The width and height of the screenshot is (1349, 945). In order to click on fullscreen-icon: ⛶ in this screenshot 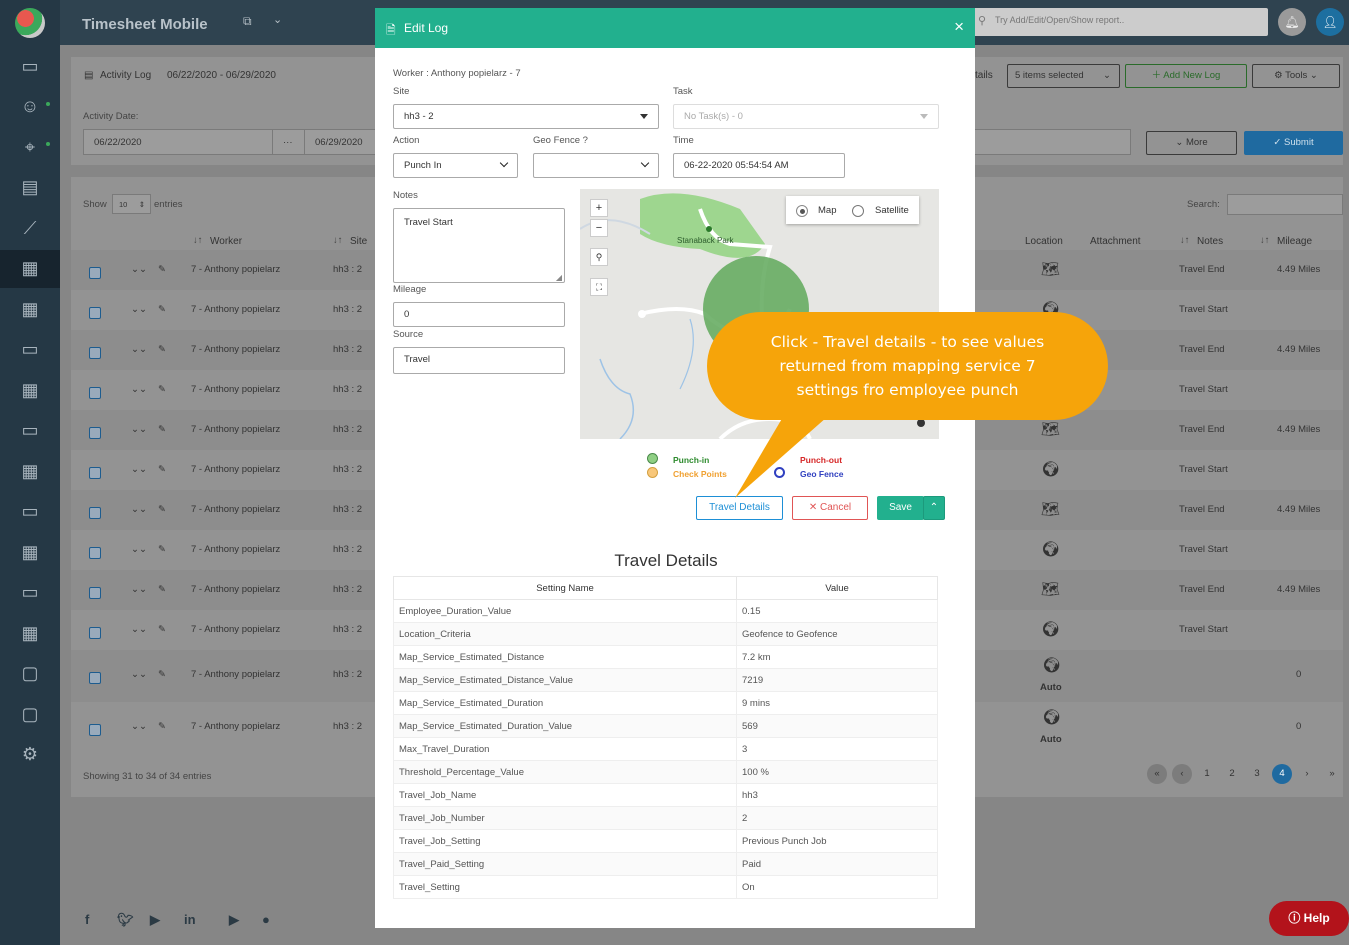, I will do `click(599, 287)`.